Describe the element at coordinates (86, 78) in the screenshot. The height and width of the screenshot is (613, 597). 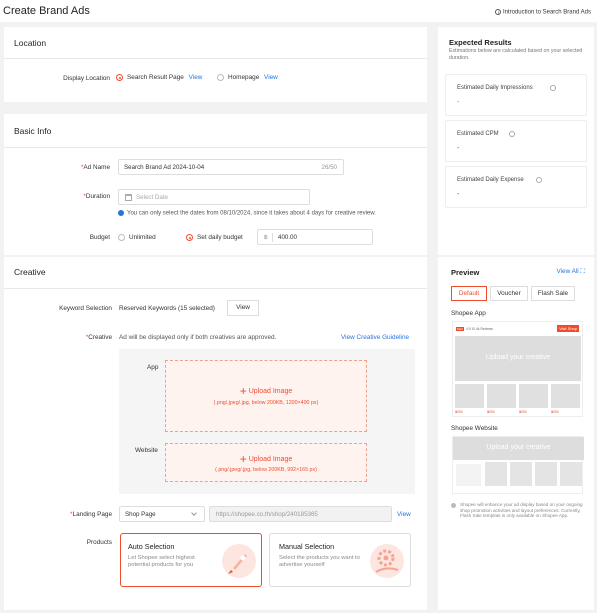
I see `display-location-label: Display Location` at that location.